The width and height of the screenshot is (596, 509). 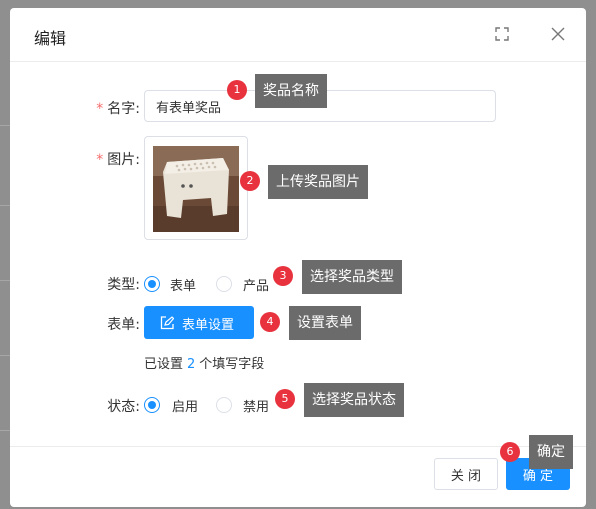 I want to click on dialog-header: 编辑, so click(x=298, y=35).